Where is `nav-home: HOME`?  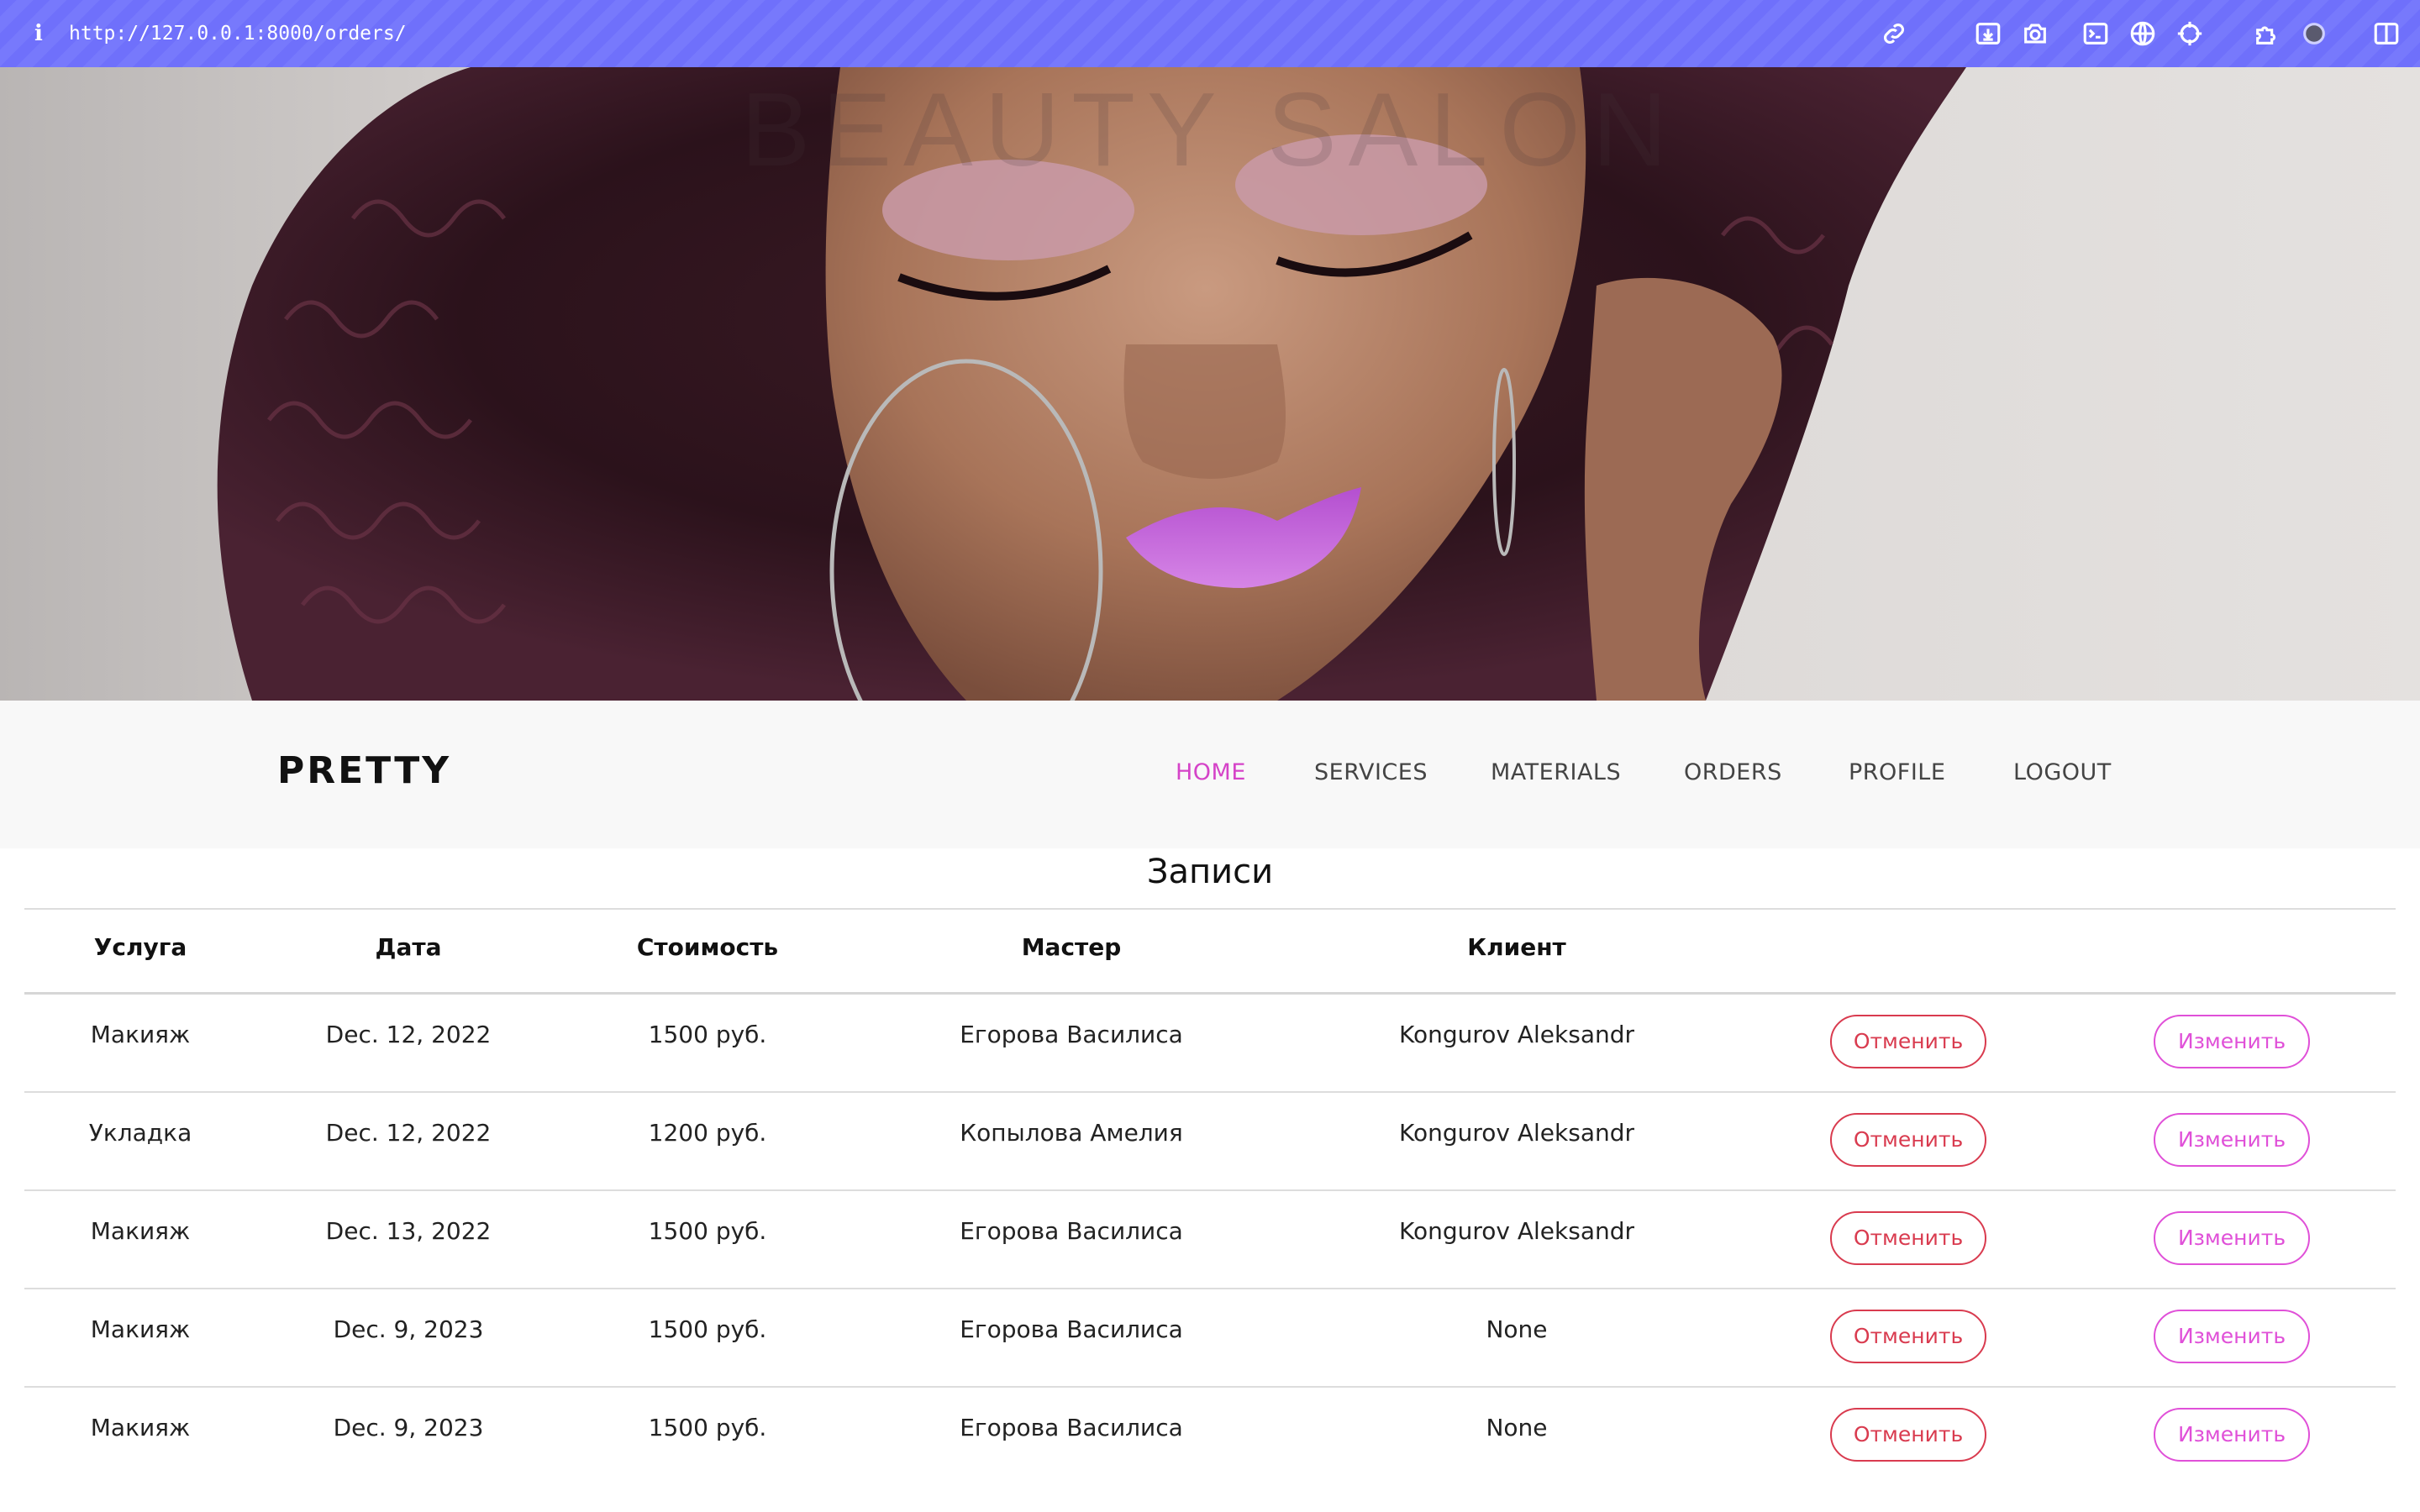
nav-home: HOME is located at coordinates (1211, 772).